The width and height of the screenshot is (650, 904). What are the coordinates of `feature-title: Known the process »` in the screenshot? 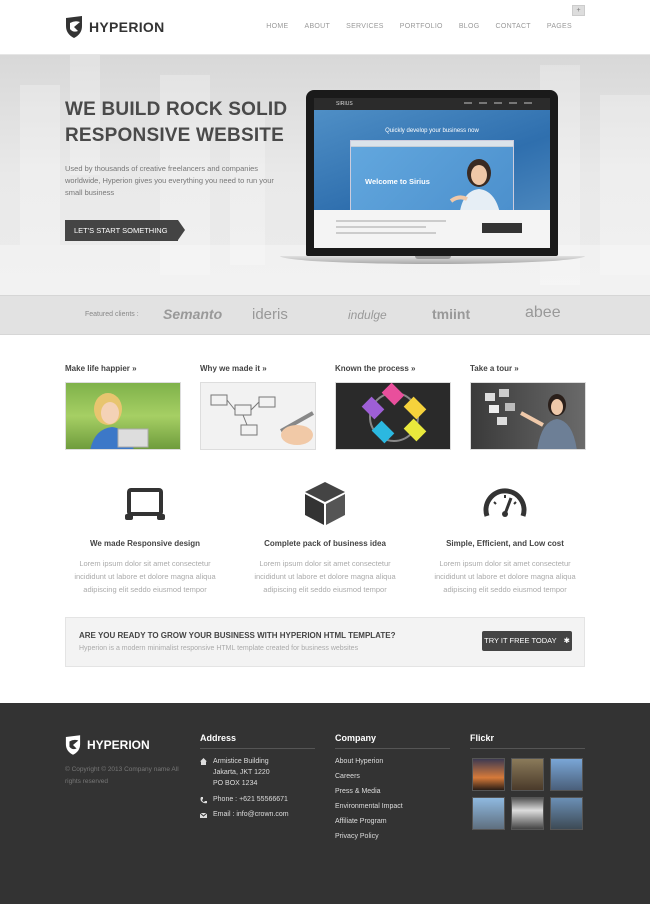 It's located at (393, 373).